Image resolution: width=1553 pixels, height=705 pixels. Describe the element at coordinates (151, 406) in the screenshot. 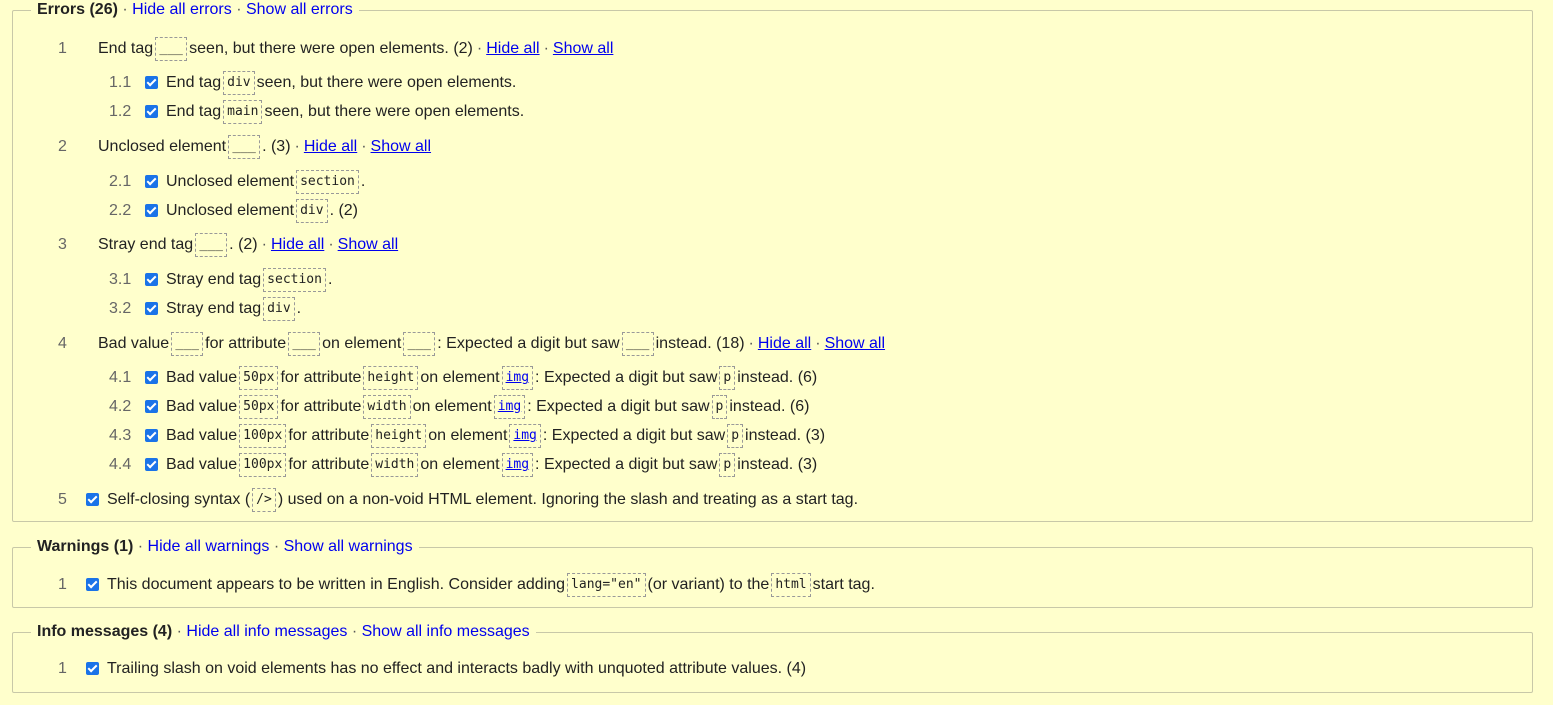

I see `error-4-2-checkbox` at that location.